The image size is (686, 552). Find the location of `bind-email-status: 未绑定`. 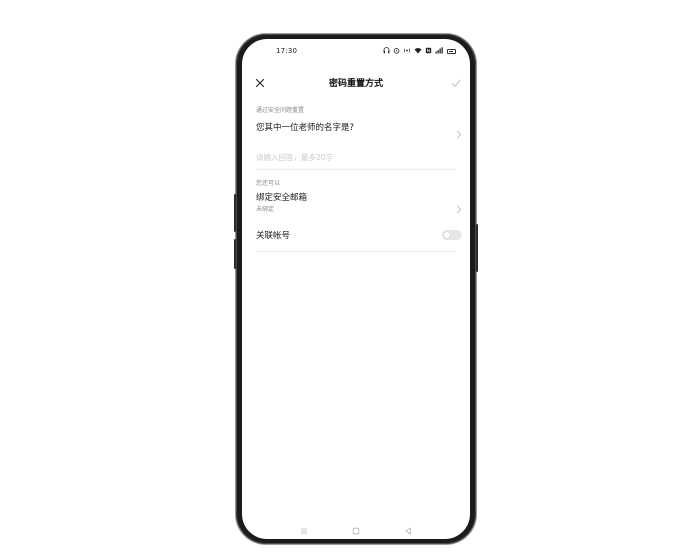

bind-email-status: 未绑定 is located at coordinates (265, 209).